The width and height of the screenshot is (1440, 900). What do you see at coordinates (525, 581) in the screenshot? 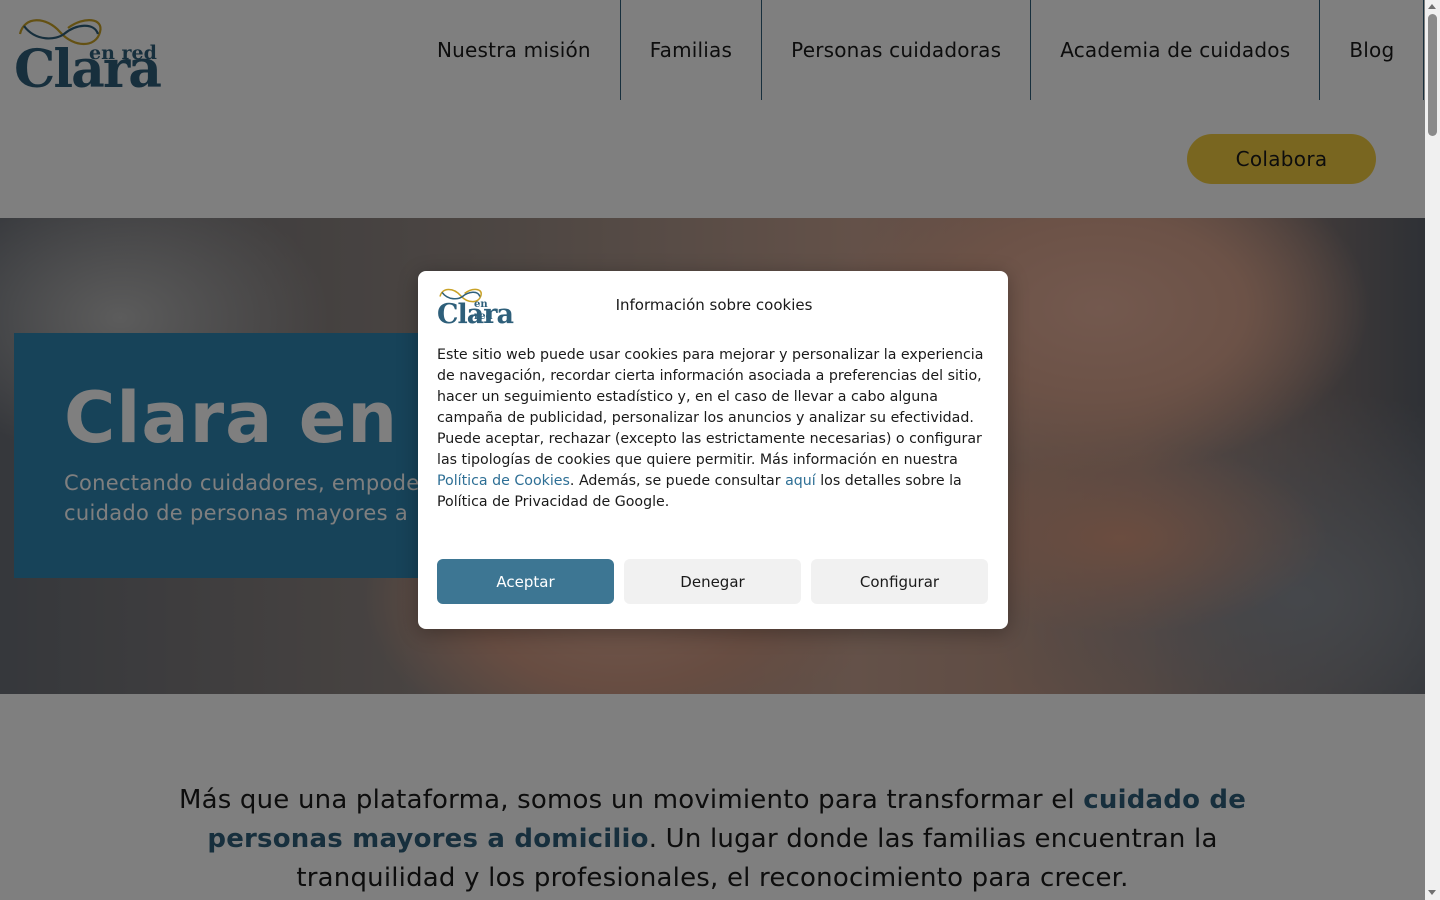
I see `accept-cookies-button: Aceptar` at bounding box center [525, 581].